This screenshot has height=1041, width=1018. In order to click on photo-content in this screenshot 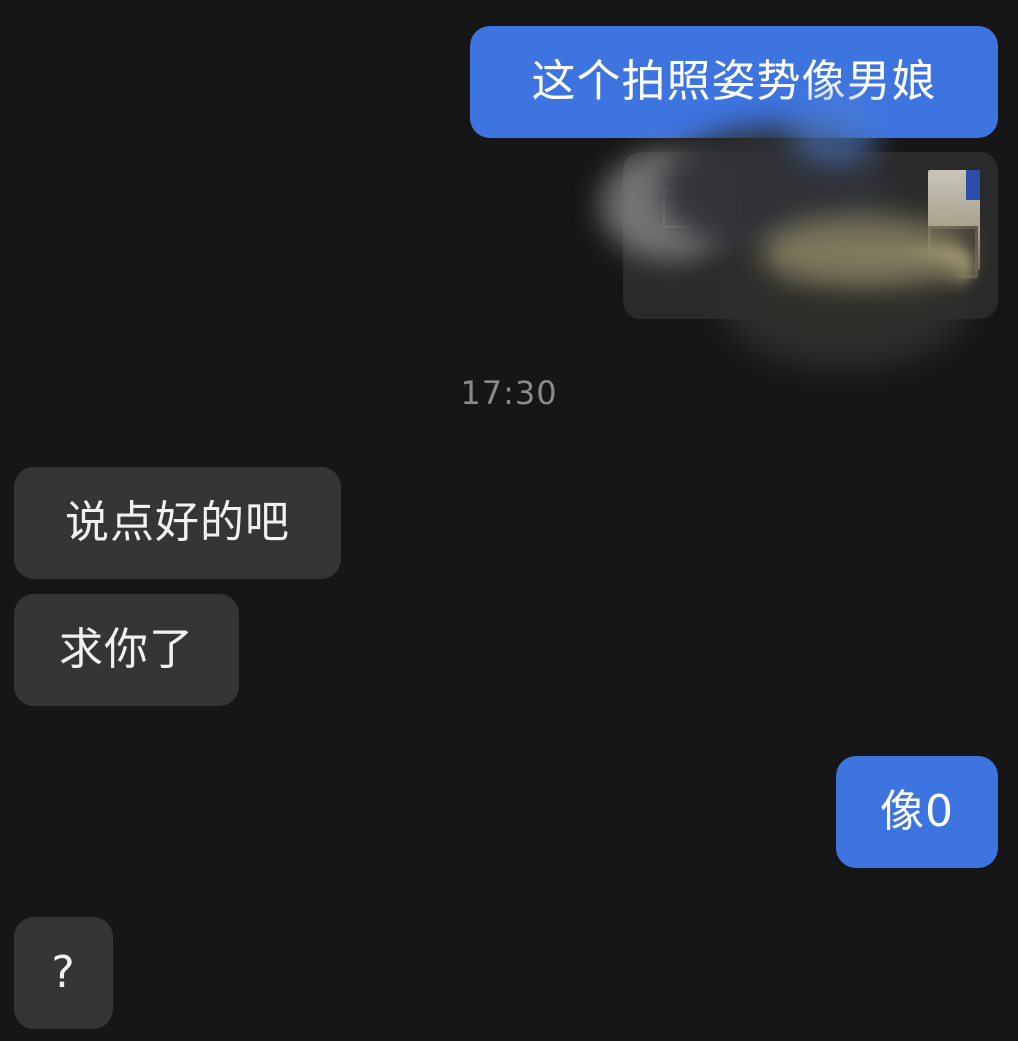, I will do `click(973, 185)`.